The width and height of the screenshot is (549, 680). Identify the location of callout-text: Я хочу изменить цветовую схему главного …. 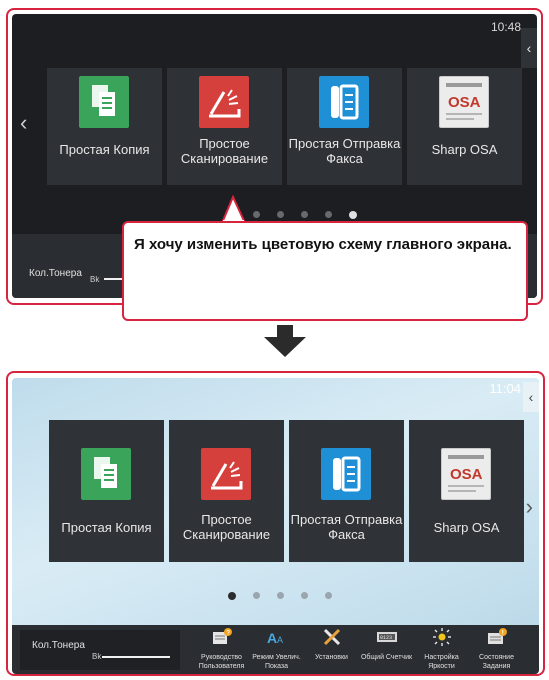
(323, 244).